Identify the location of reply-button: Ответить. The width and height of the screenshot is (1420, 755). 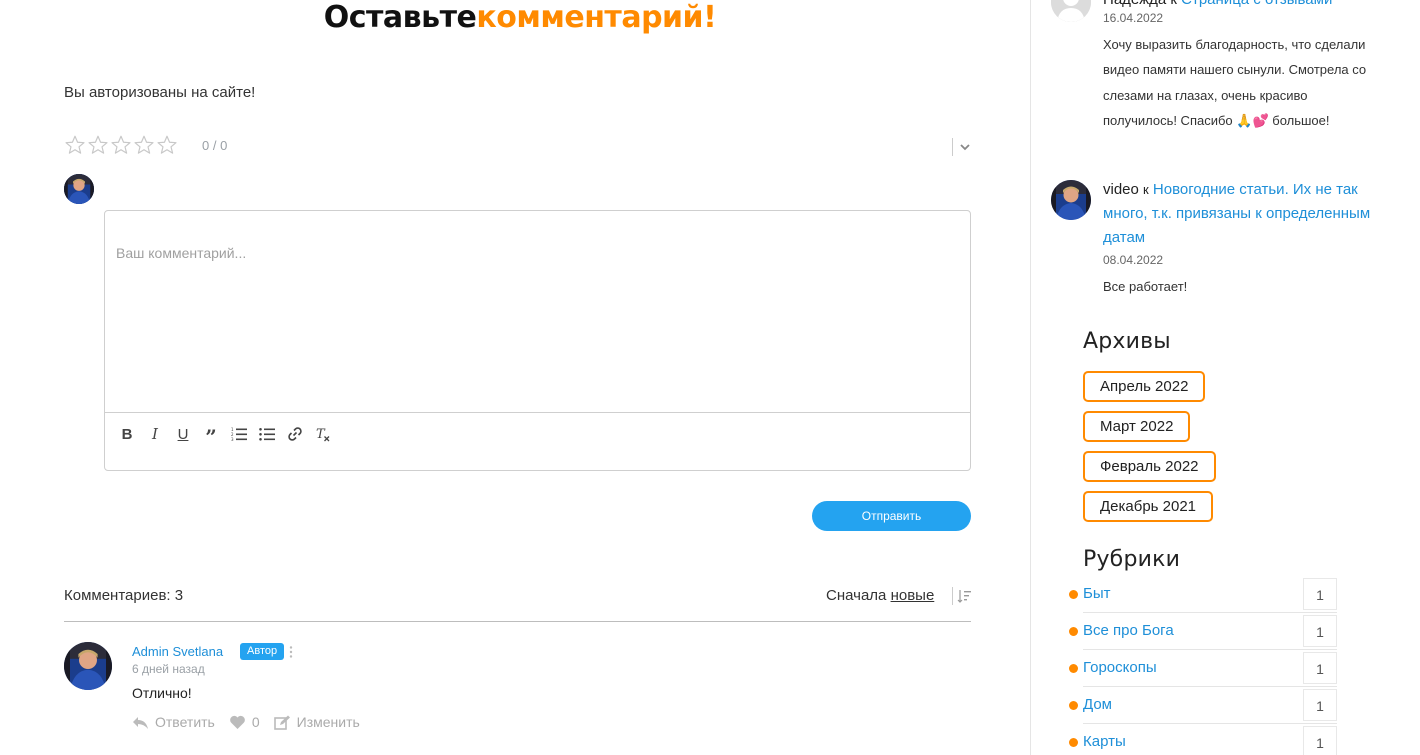
(173, 722).